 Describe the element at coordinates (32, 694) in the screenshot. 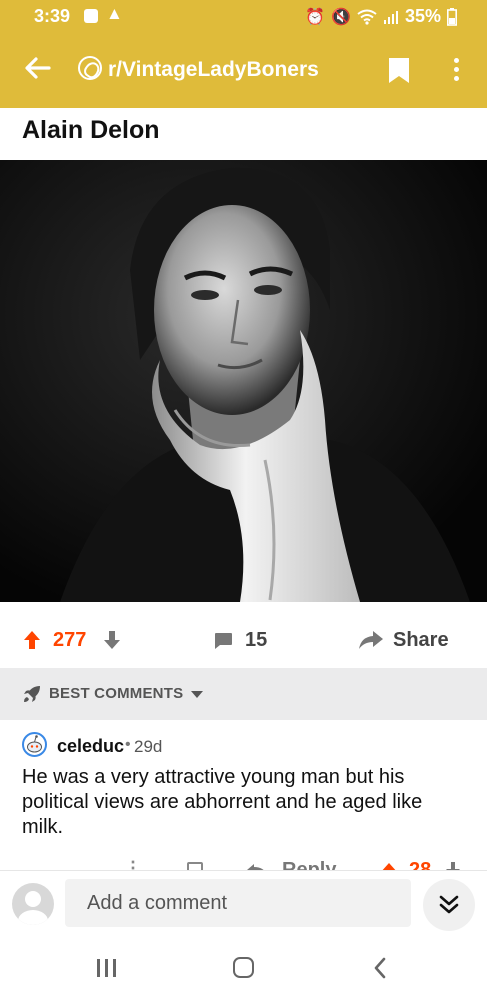

I see `rocket-icon` at that location.